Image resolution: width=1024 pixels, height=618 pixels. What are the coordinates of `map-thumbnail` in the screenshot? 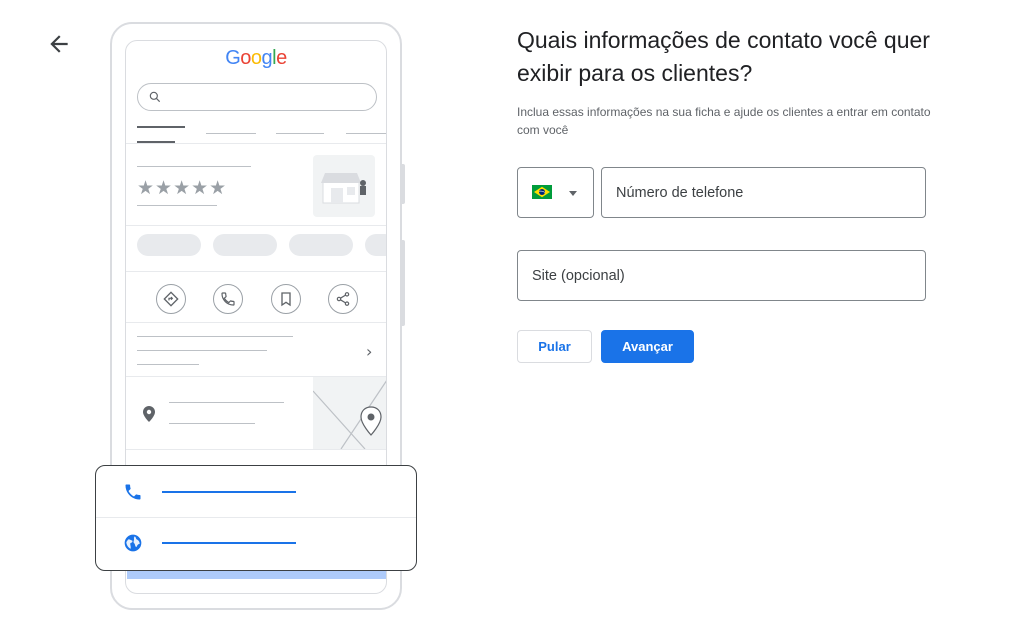 It's located at (349, 413).